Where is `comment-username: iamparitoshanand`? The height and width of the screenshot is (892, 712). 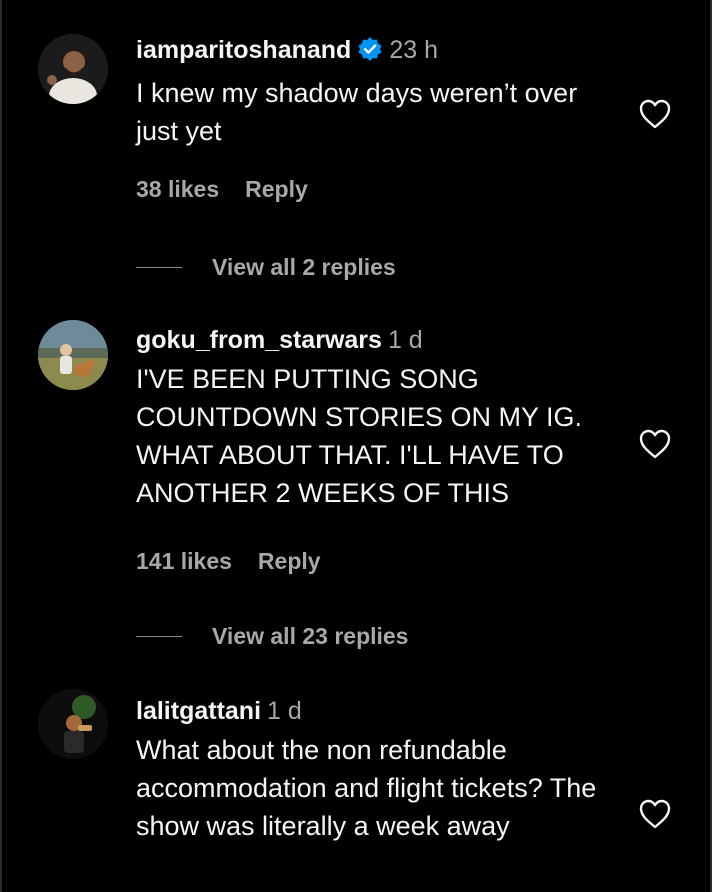 comment-username: iamparitoshanand is located at coordinates (243, 50).